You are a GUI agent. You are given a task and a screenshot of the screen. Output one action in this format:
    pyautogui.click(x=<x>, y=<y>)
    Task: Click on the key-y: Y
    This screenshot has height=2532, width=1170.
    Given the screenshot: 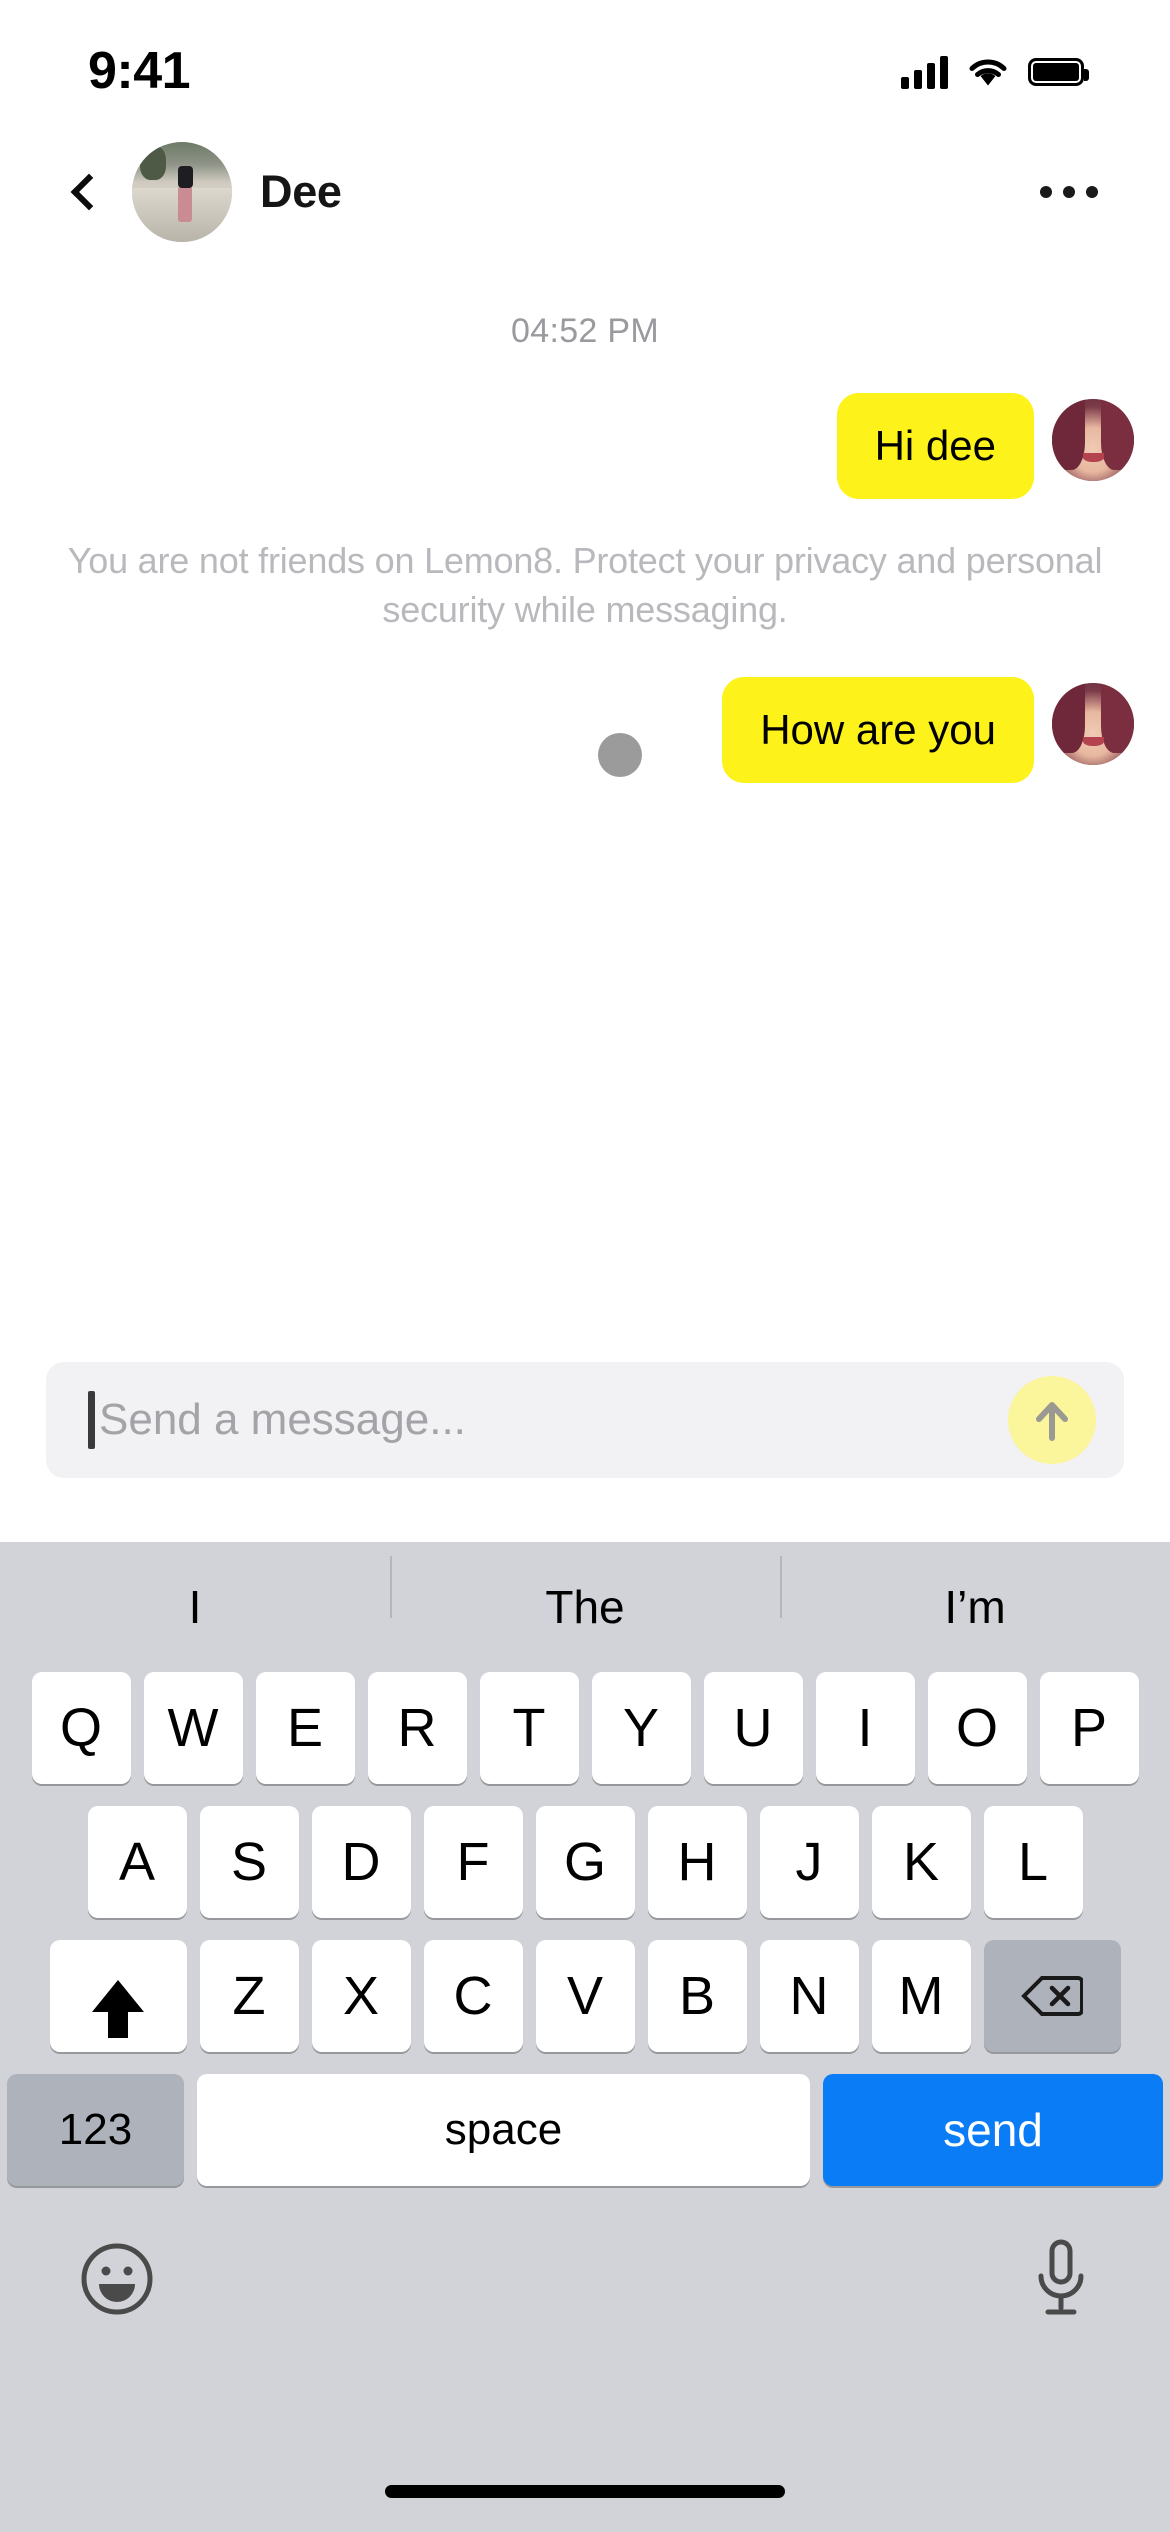 What is the action you would take?
    pyautogui.click(x=641, y=1728)
    